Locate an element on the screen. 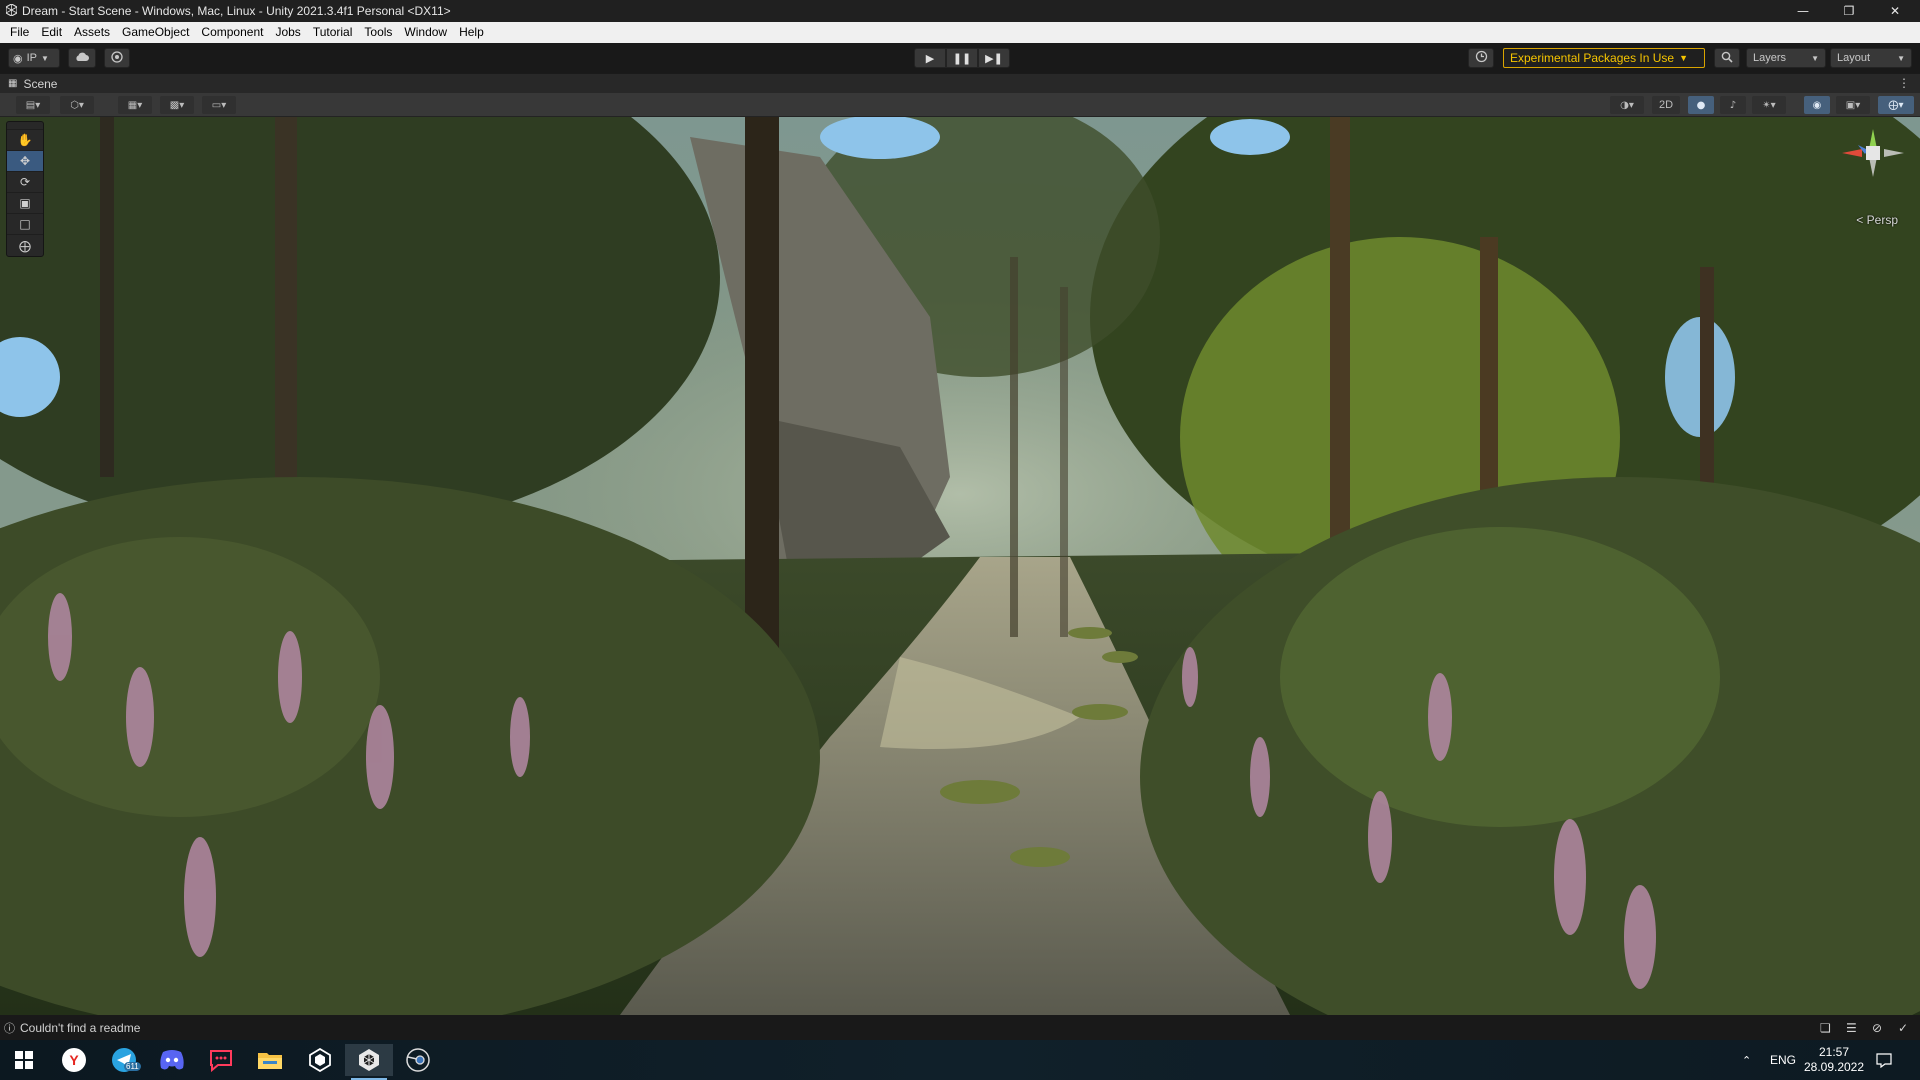 This screenshot has height=1080, width=1920. orientation-icon: ▭▾ is located at coordinates (219, 105).